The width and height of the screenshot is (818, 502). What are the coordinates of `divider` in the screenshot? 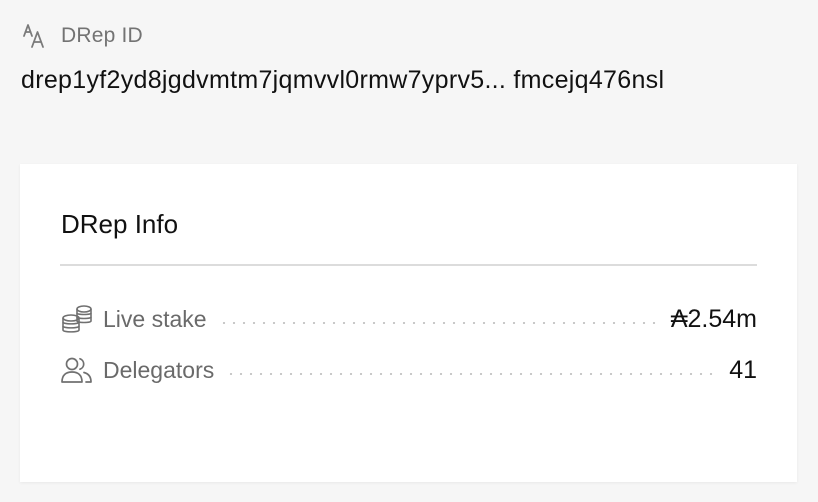 It's located at (408, 265).